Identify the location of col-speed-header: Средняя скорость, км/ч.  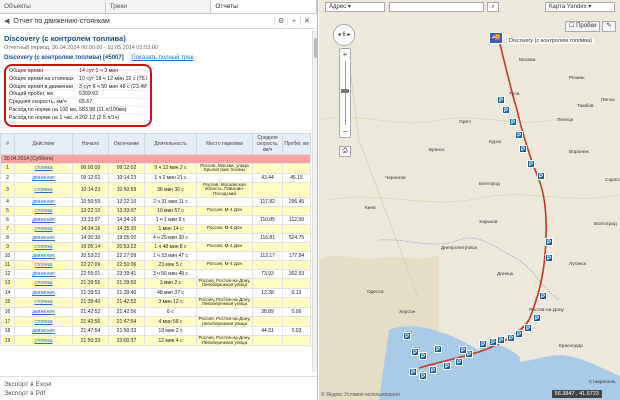
(267, 143).